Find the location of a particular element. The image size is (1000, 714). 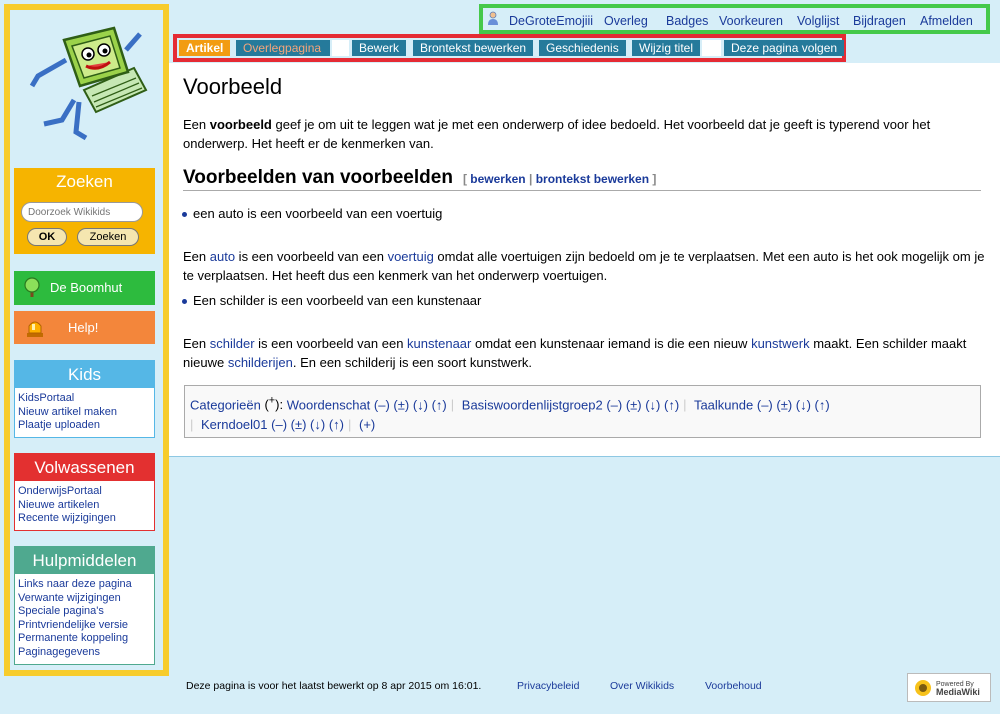

search-input is located at coordinates (82, 212).